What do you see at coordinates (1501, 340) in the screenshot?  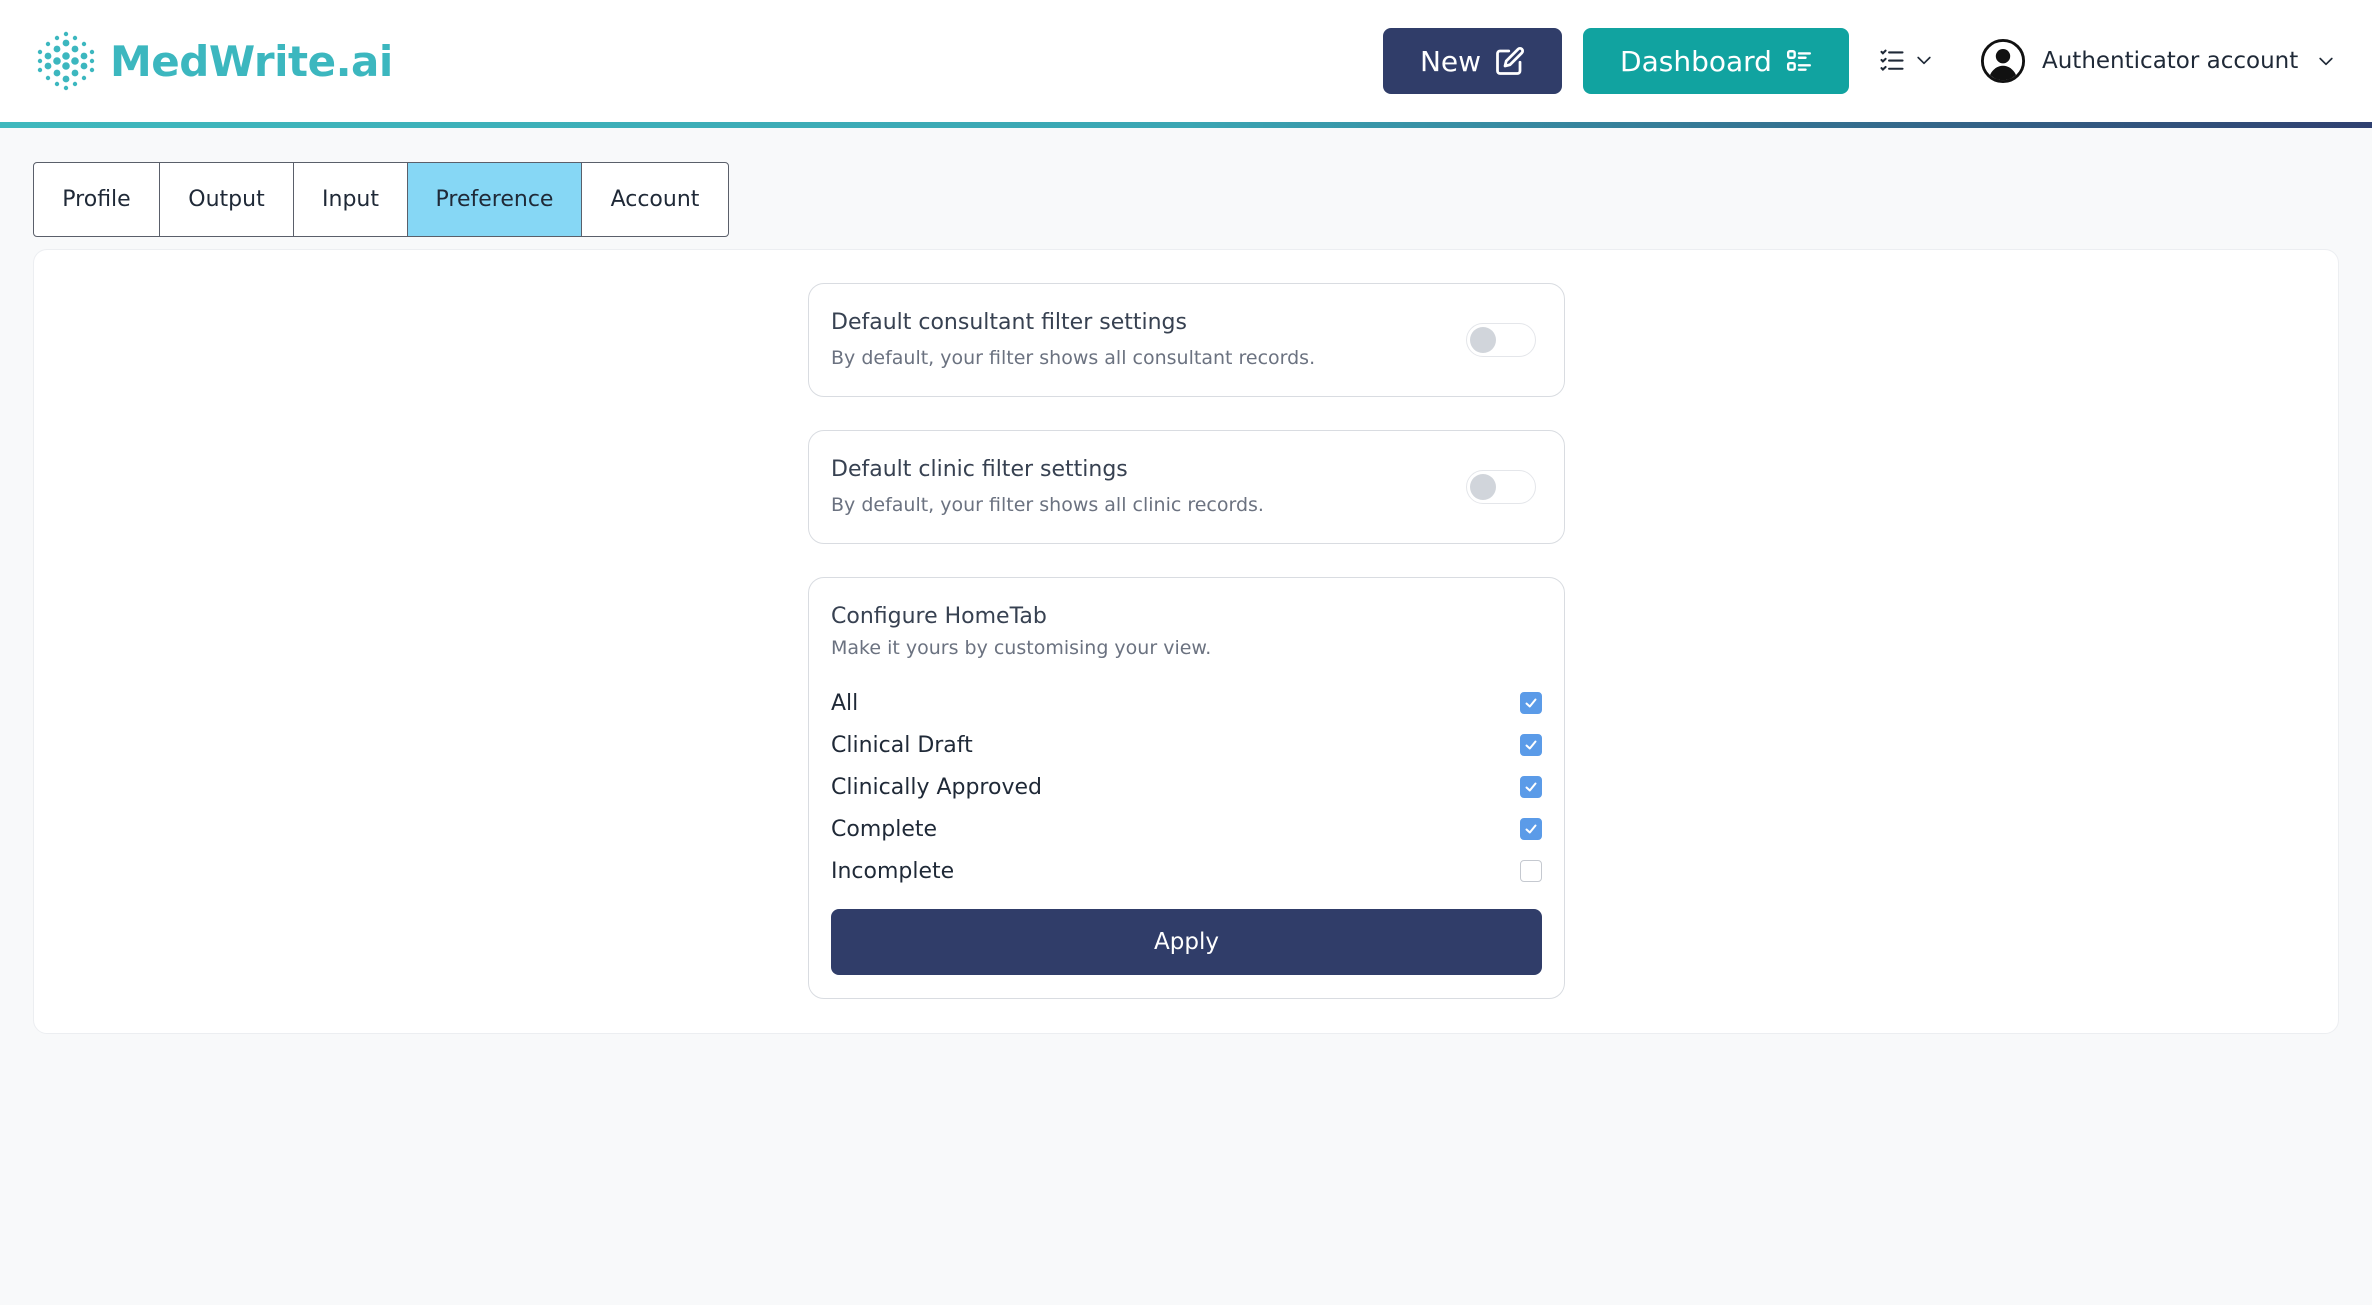 I see `consultant-filter-toggle` at bounding box center [1501, 340].